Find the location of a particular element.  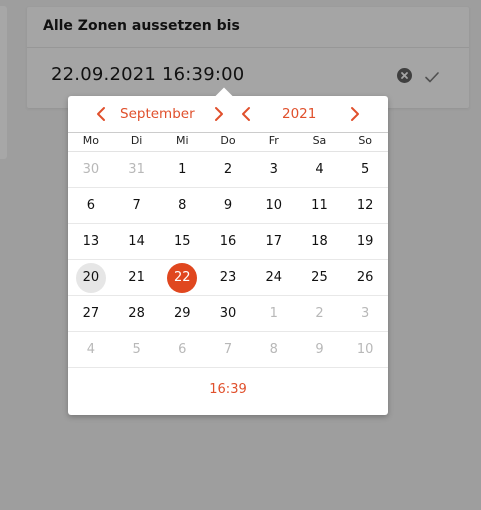

calendar-day-number: 2 is located at coordinates (319, 313).